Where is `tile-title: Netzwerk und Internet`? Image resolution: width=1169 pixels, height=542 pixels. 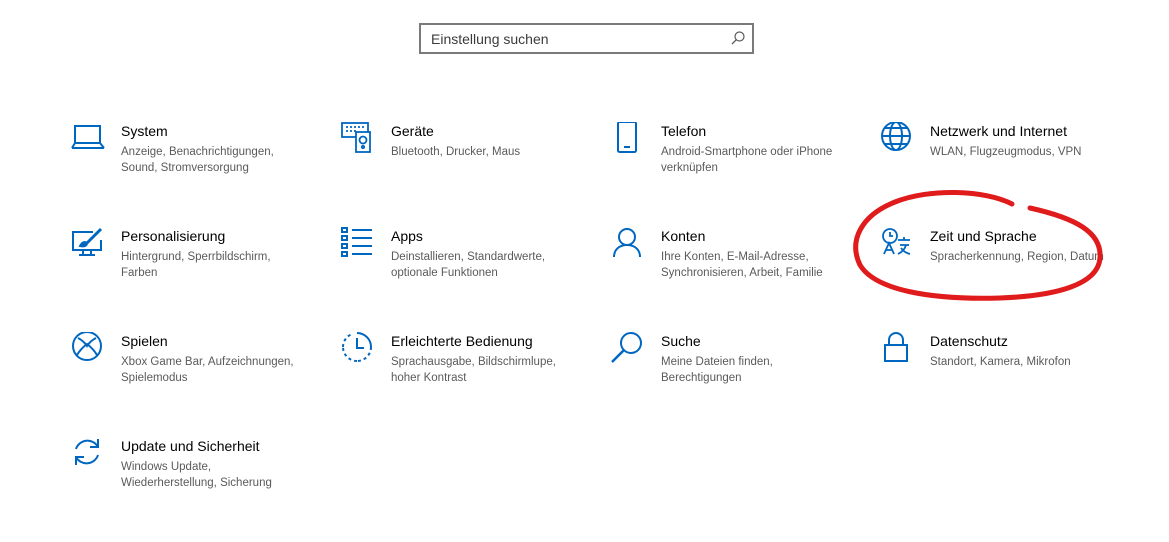
tile-title: Netzwerk und Internet is located at coordinates (998, 131).